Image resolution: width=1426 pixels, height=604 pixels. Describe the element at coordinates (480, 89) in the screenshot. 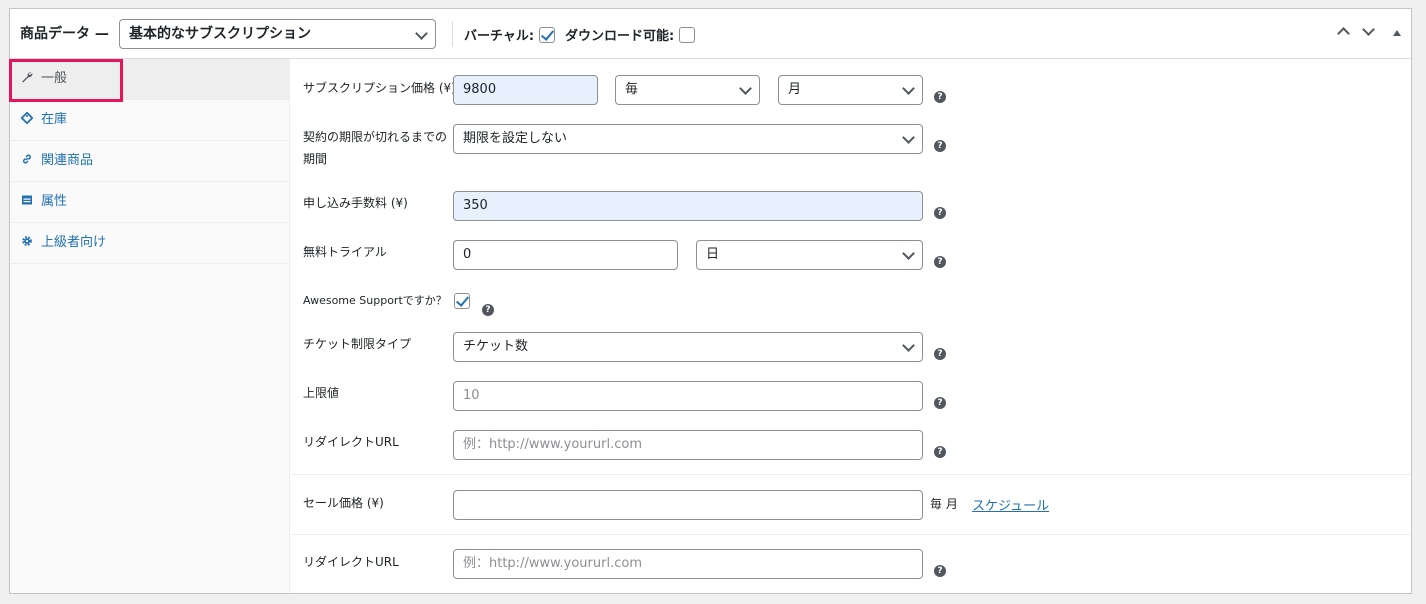

I see `price-value: 9800` at that location.